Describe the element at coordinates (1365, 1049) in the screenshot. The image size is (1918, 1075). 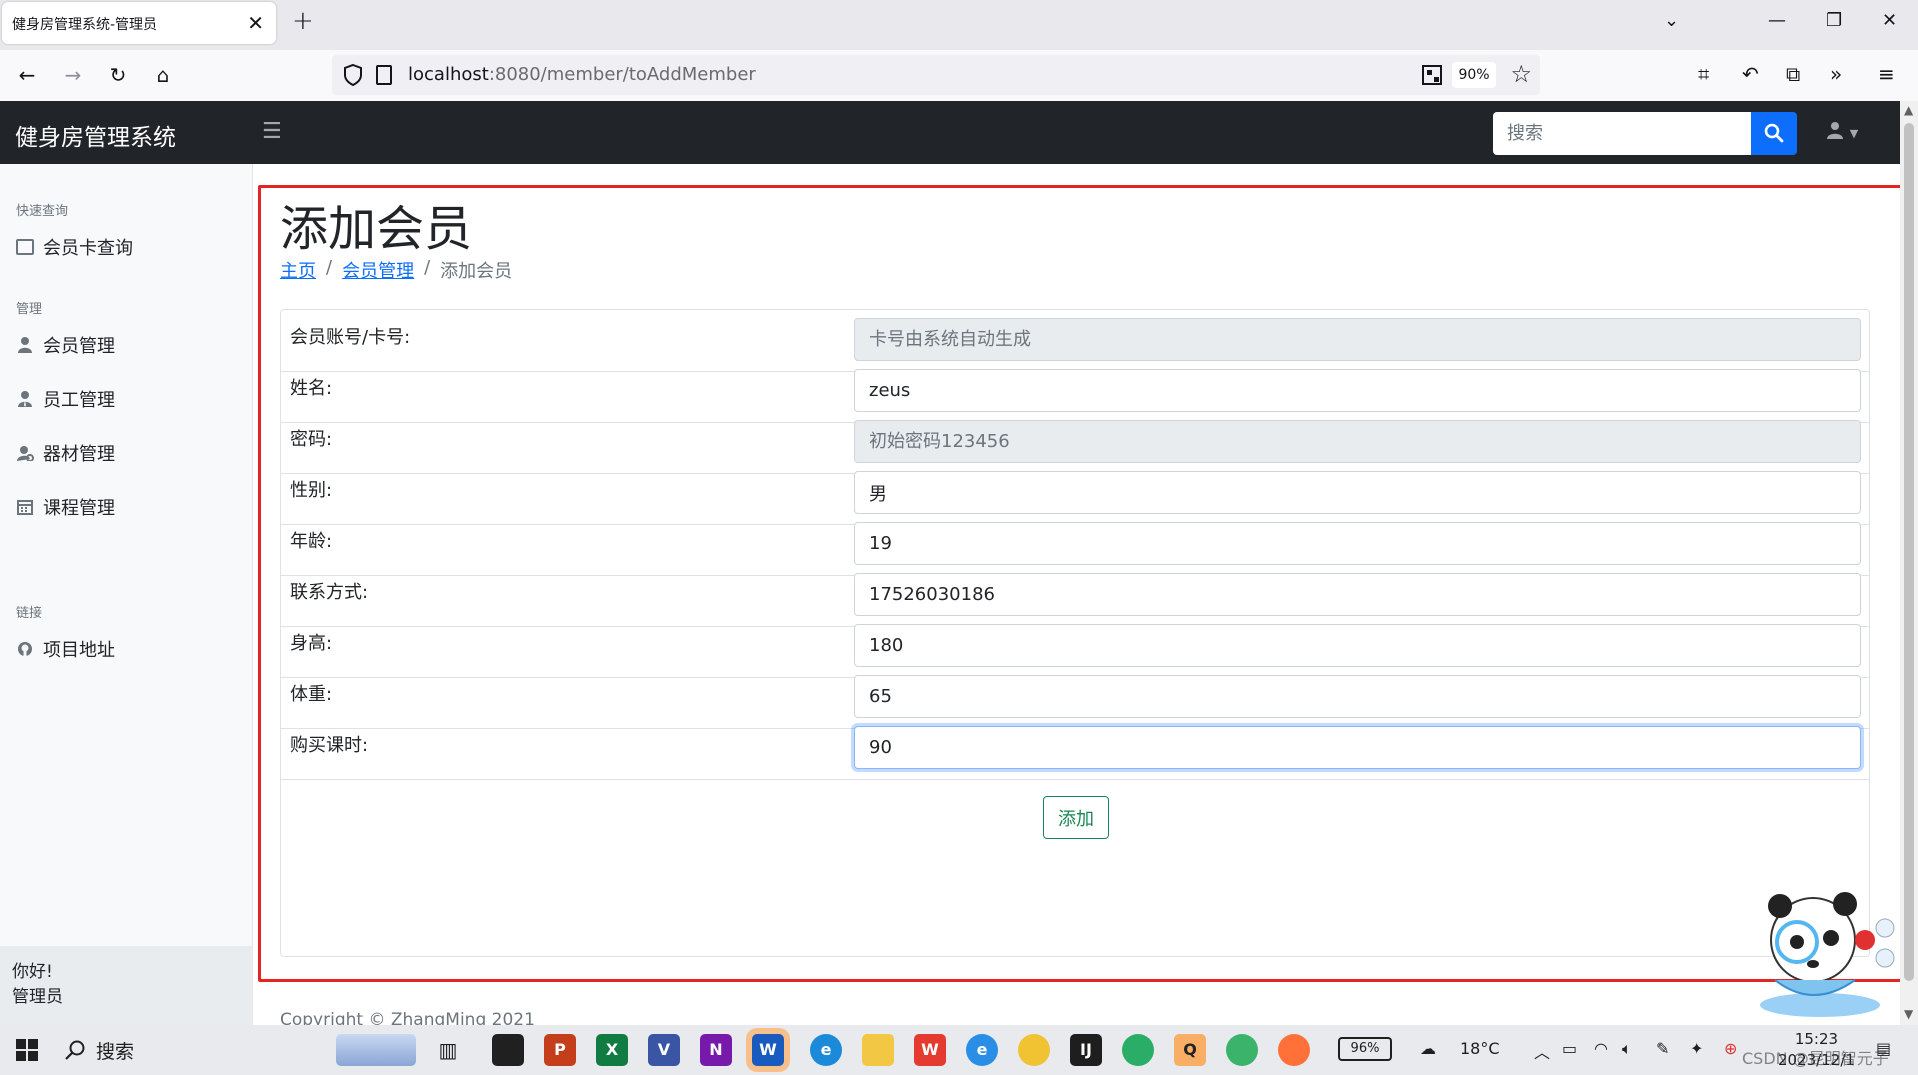
I see `battery-indicator: 96%` at that location.